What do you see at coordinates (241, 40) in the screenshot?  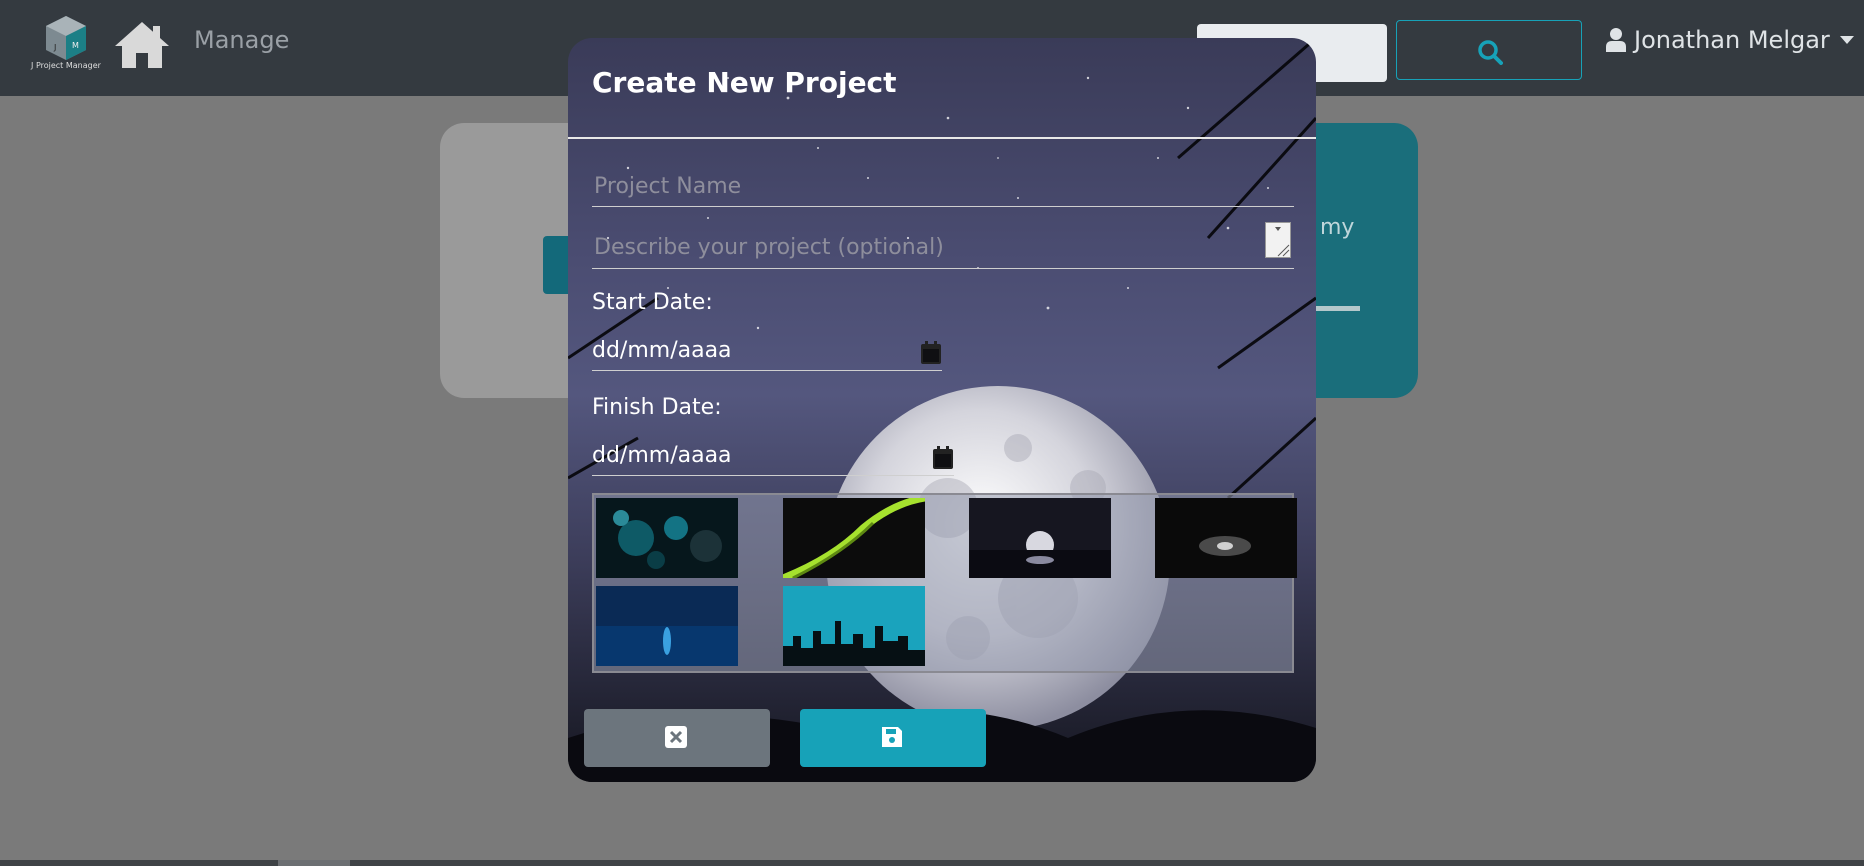 I see `nav-manage-link: Manage` at bounding box center [241, 40].